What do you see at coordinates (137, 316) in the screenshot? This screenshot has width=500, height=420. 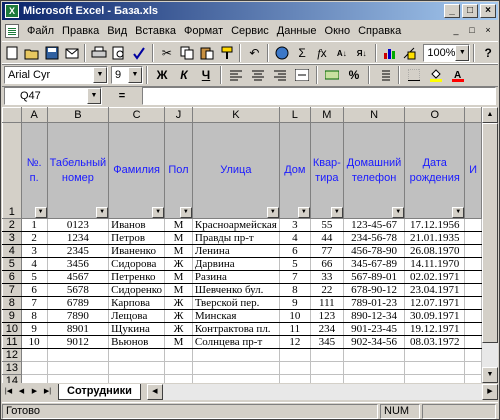 I see `table-cell: Лещова` at bounding box center [137, 316].